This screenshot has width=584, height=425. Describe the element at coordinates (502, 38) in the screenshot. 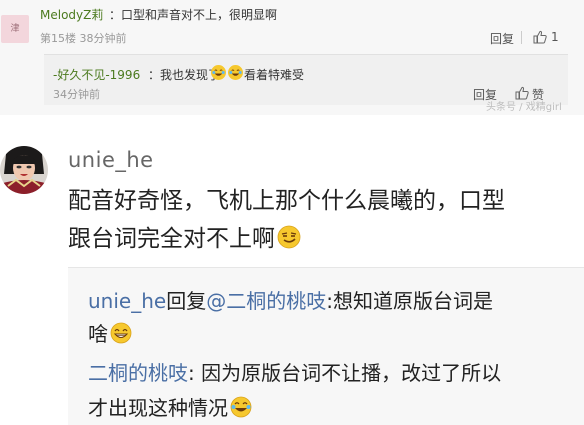

I see `reply-button: 回复` at that location.